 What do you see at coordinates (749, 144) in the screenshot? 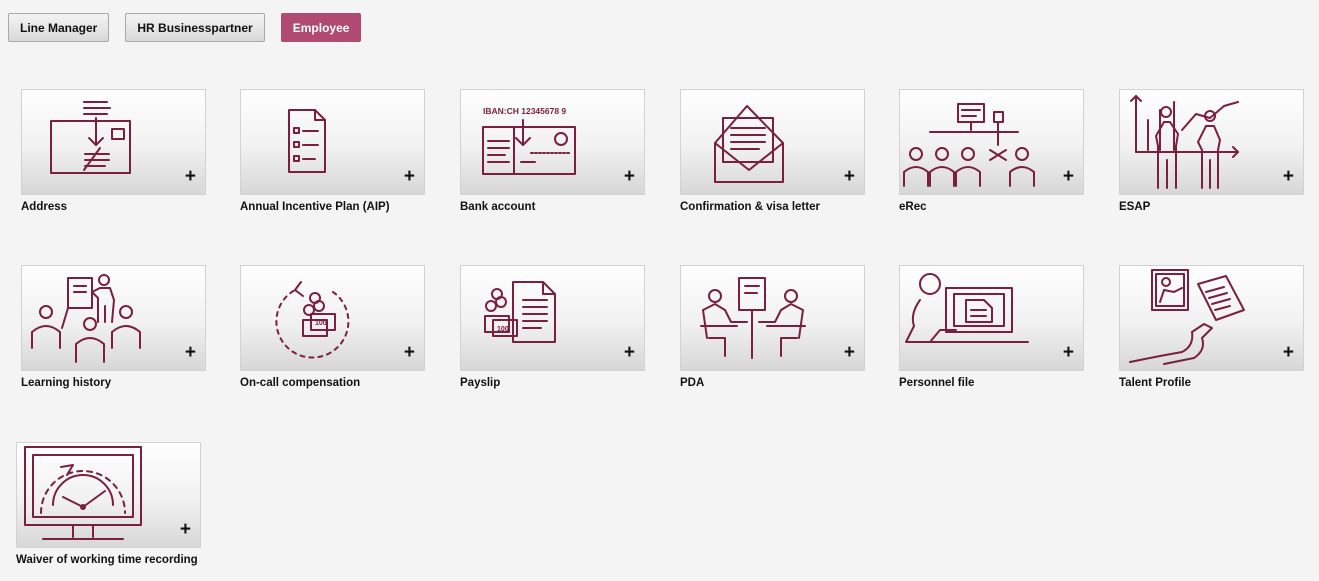
I see `open-envelope-letter-icon` at bounding box center [749, 144].